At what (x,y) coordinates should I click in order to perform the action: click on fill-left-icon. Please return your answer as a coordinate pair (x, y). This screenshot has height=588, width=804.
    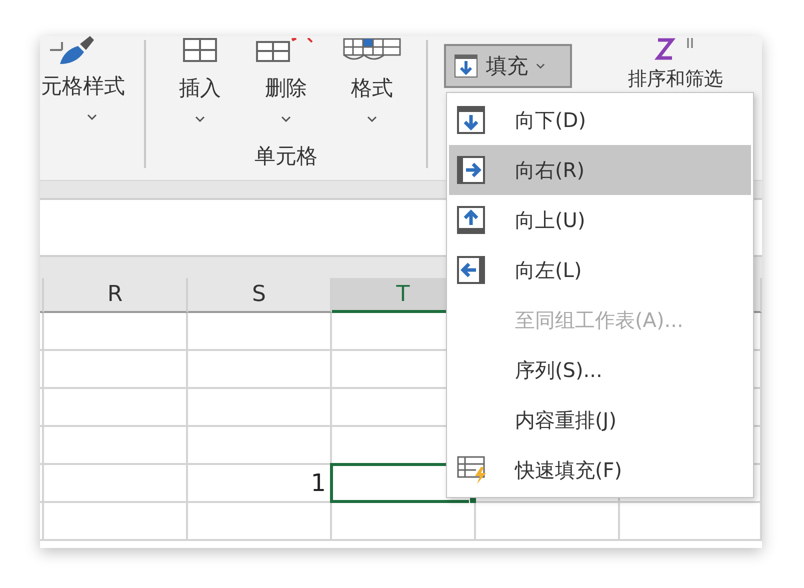
    Looking at the image, I should click on (471, 270).